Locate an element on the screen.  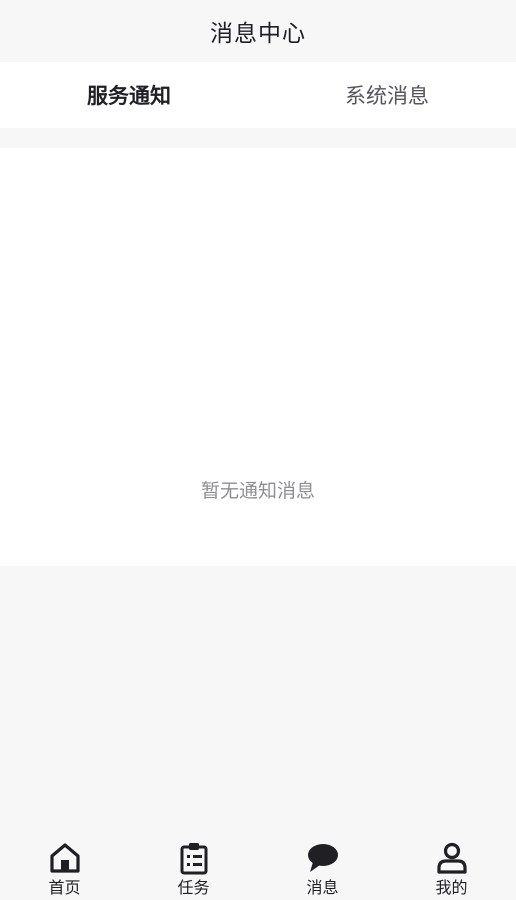
empty-state-text: 暂无通知消息 is located at coordinates (257, 491).